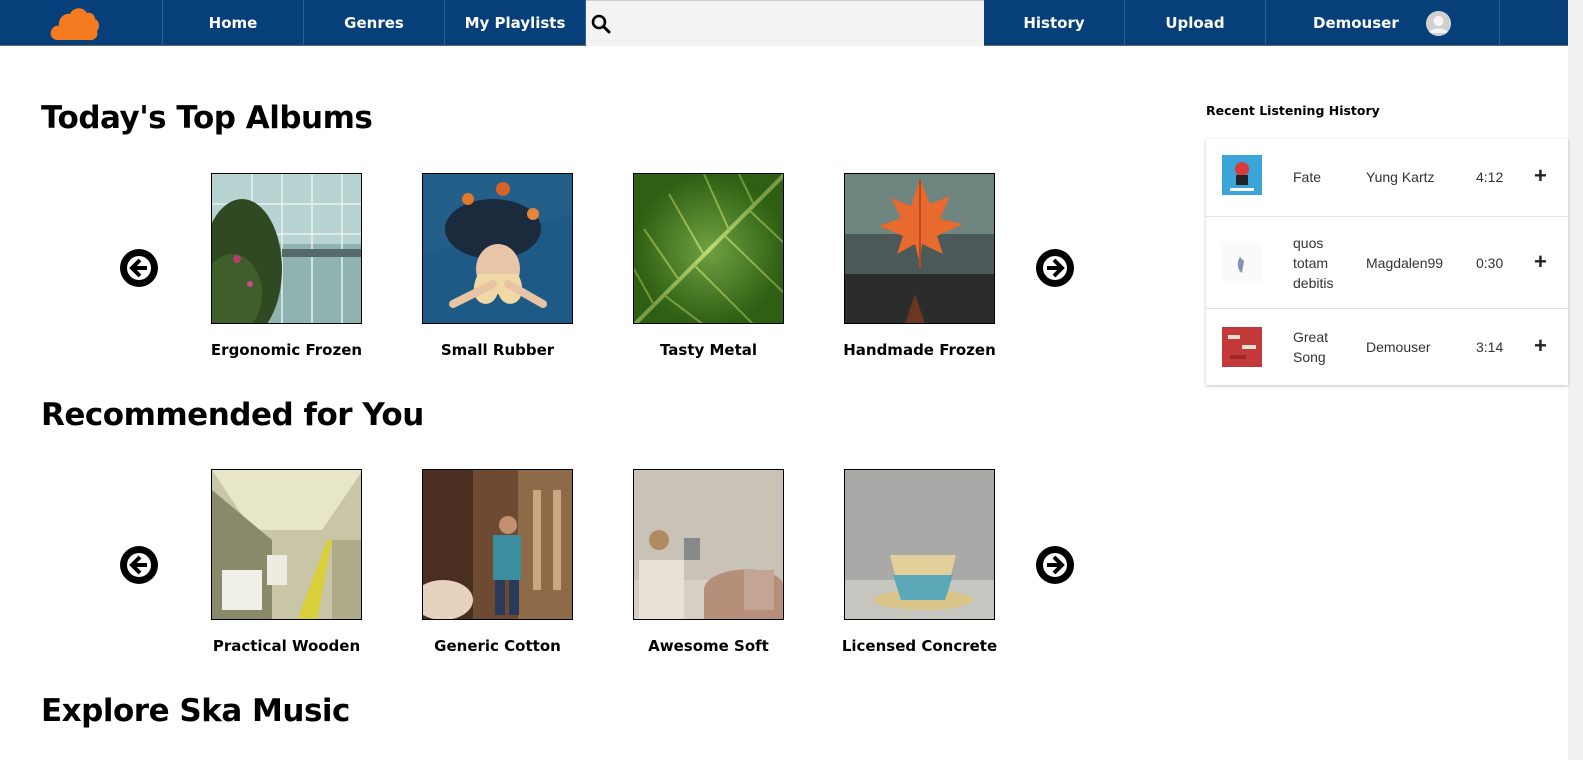 The image size is (1583, 760). I want to click on user-avatar-icon, so click(1438, 23).